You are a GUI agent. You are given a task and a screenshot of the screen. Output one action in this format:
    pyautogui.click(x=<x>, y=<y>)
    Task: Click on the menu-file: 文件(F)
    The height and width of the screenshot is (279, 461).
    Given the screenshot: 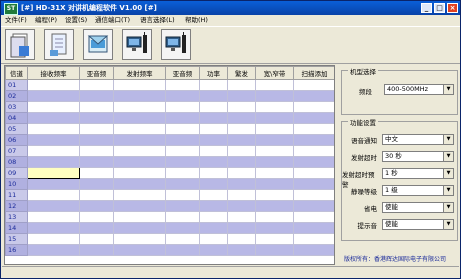 What is the action you would take?
    pyautogui.click(x=16, y=20)
    